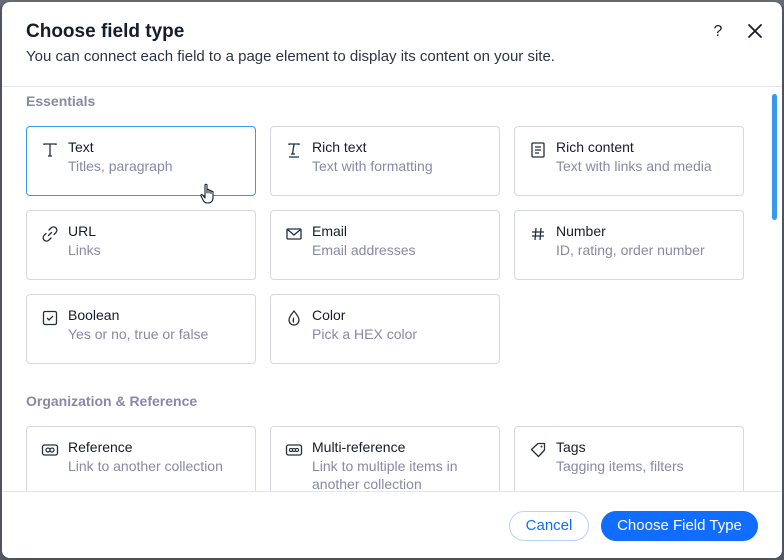 The image size is (784, 560). Describe the element at coordinates (138, 334) in the screenshot. I see `field-card-desc: Yes or no, true or false` at that location.